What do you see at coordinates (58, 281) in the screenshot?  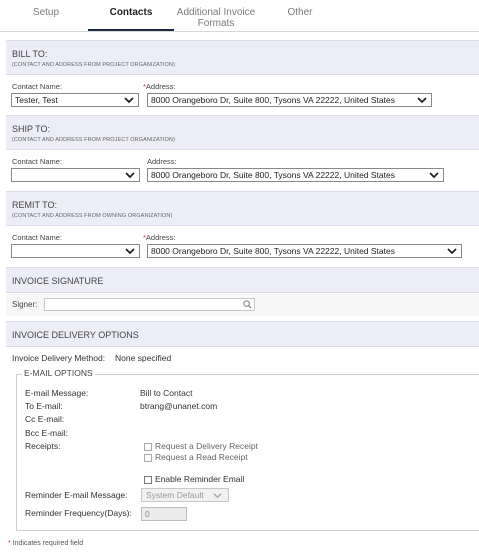 I see `invoice-signature-title: INVOICE SIGNATURE` at bounding box center [58, 281].